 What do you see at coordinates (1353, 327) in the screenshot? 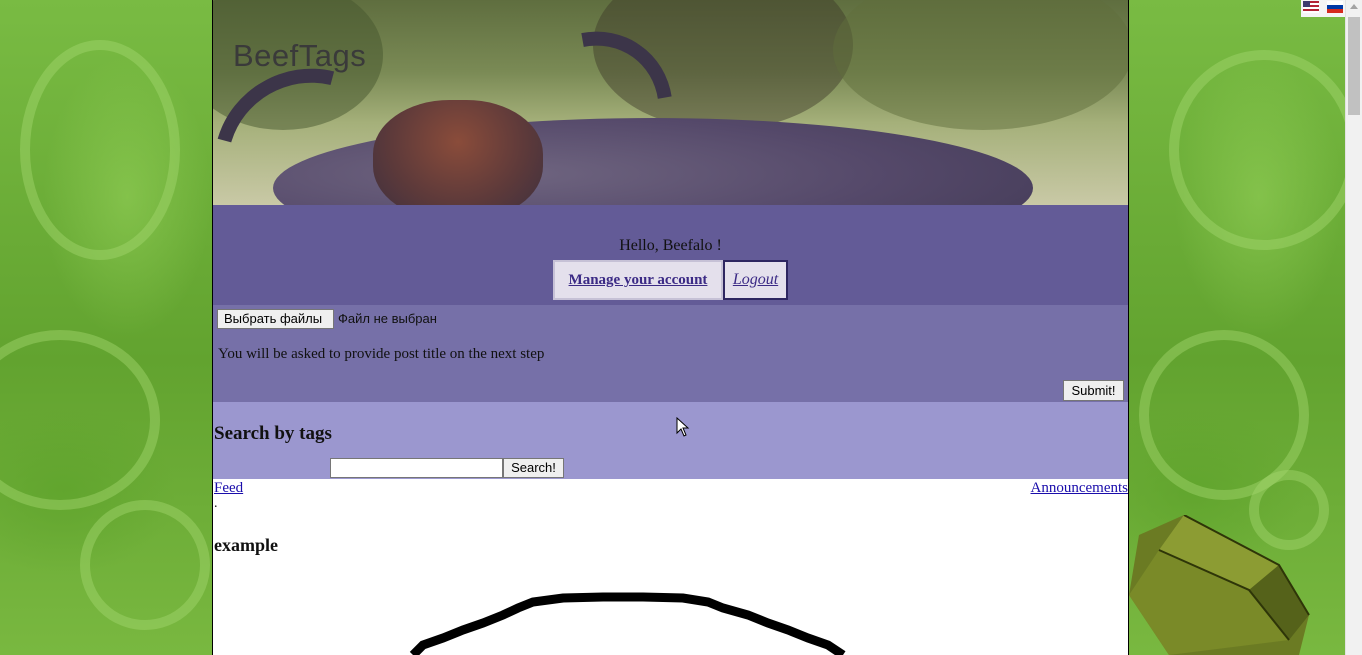
I see `page-scrollbar` at bounding box center [1353, 327].